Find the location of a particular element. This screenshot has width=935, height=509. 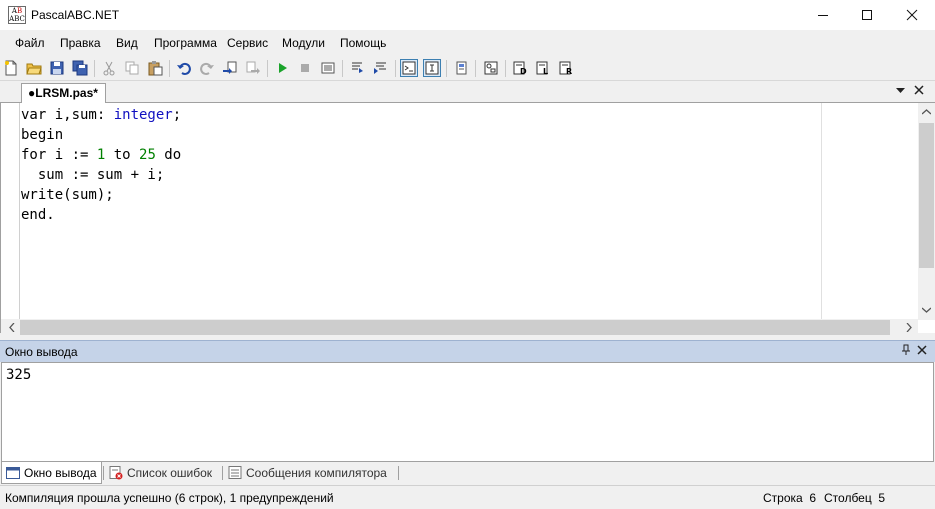

code-token: do is located at coordinates (168, 155).